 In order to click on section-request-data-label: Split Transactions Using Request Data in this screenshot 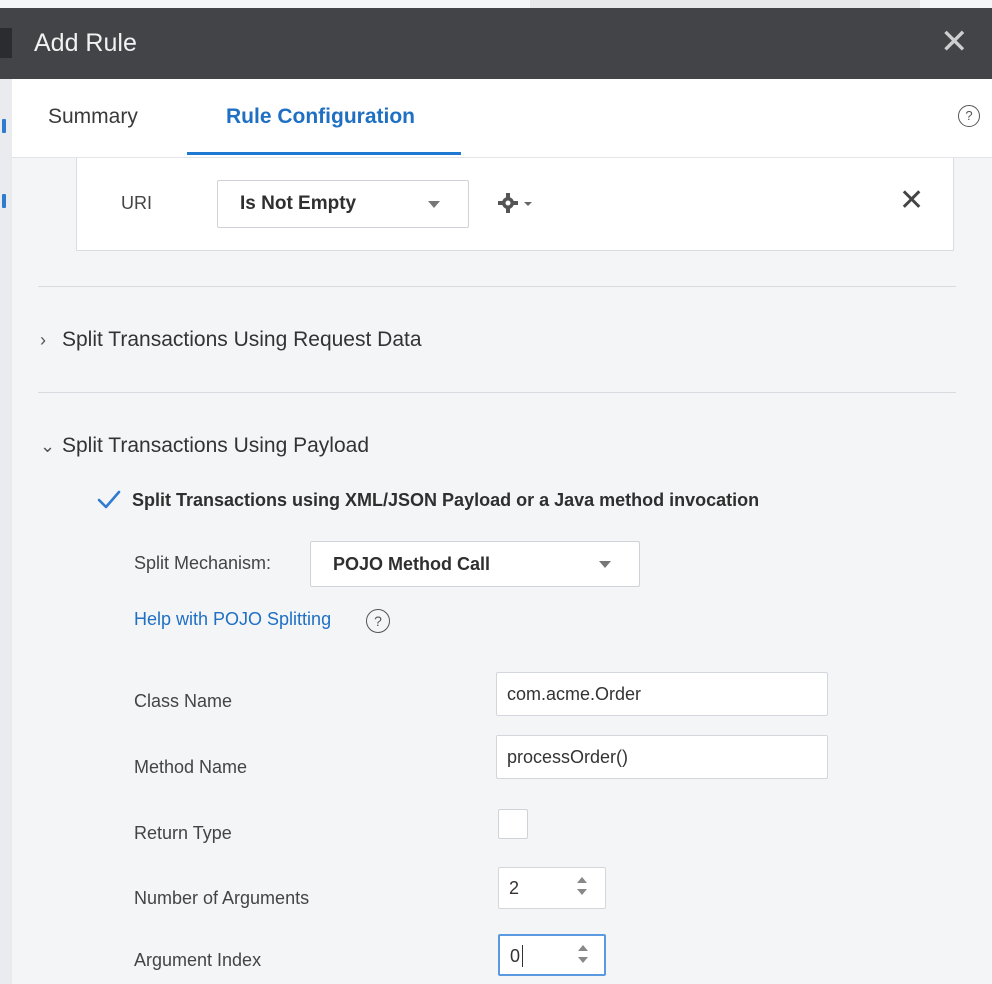, I will do `click(242, 339)`.